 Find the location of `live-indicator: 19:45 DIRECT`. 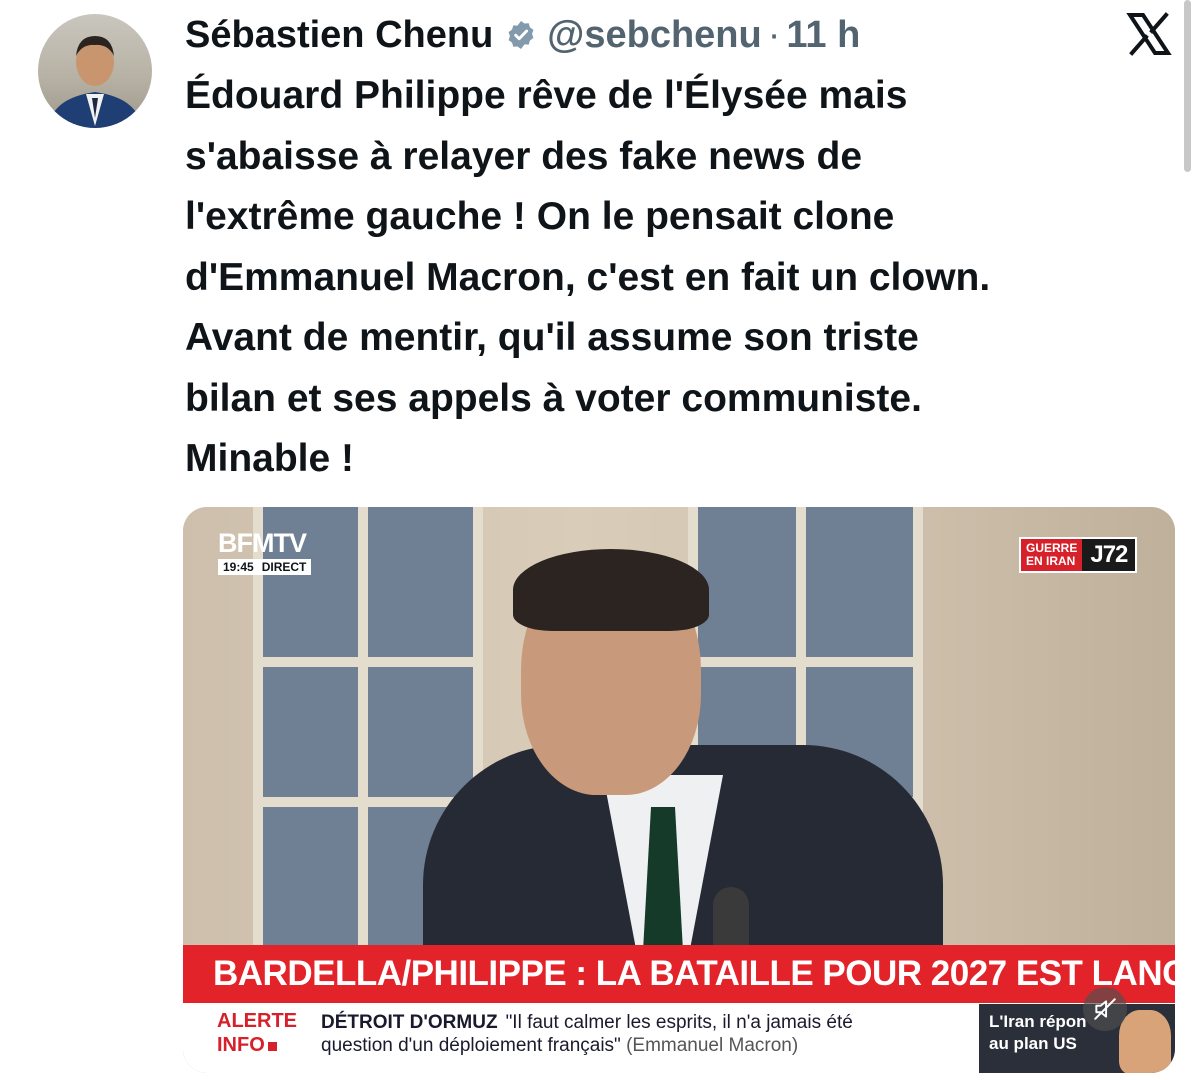

live-indicator: 19:45 DIRECT is located at coordinates (265, 567).